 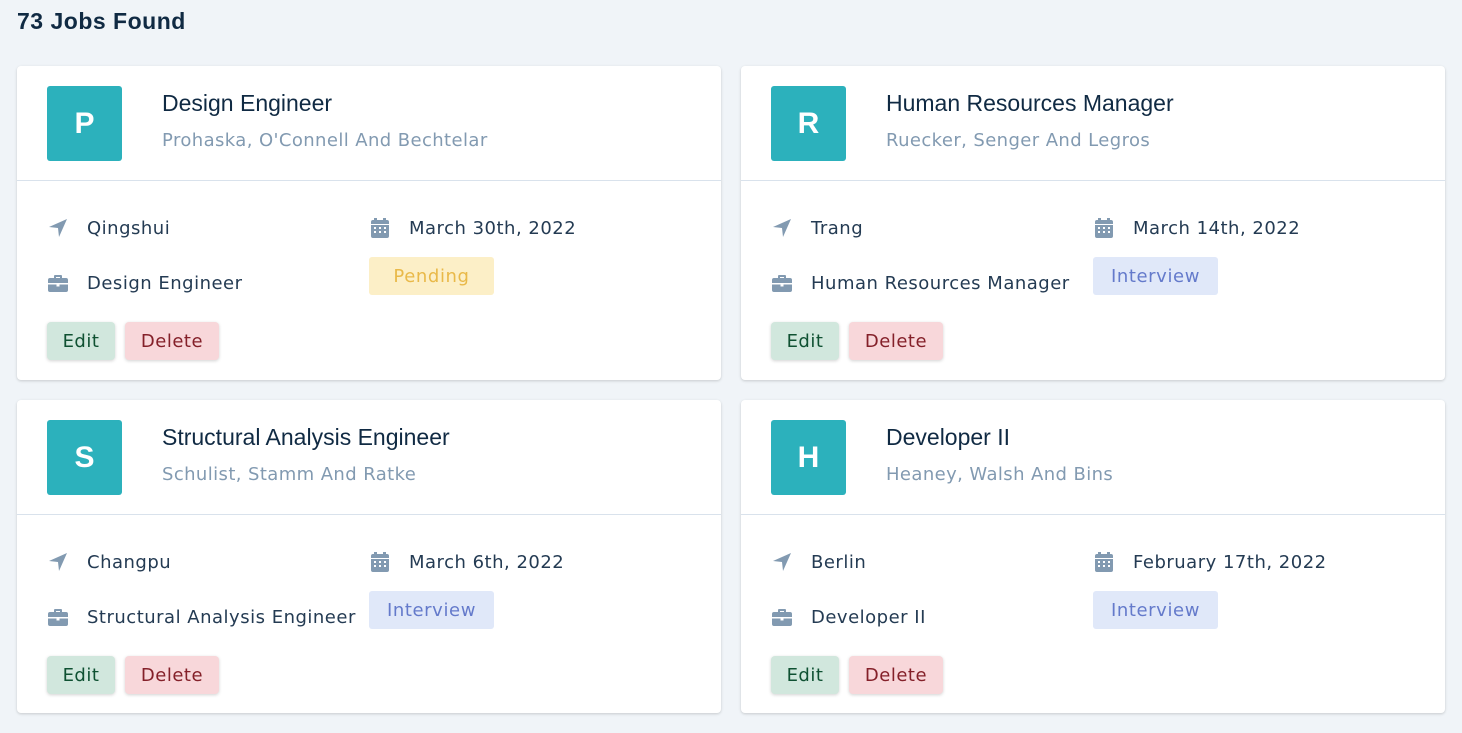 I want to click on job-date: February 17th, 2022, so click(x=1210, y=562).